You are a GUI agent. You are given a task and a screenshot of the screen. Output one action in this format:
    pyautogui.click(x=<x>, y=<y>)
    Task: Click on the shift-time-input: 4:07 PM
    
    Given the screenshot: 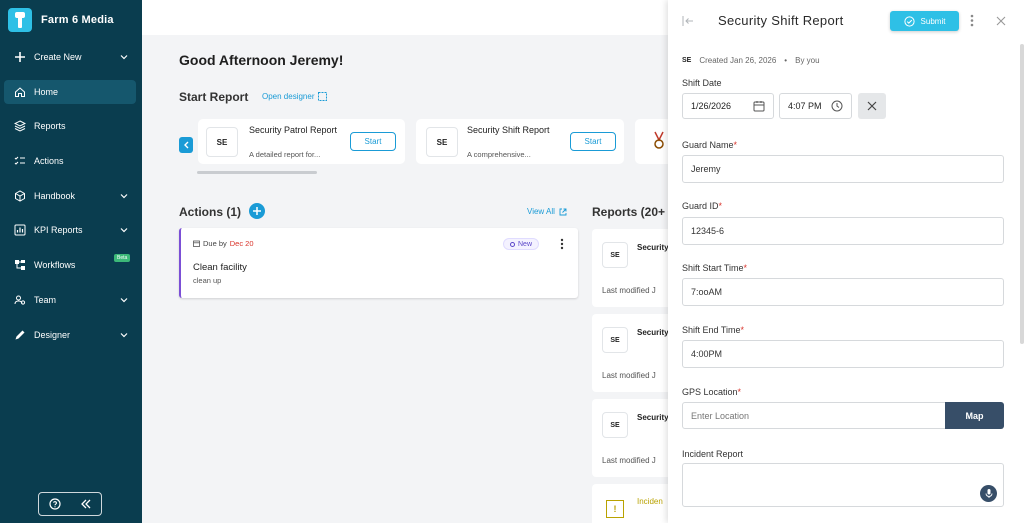 What is the action you would take?
    pyautogui.click(x=815, y=106)
    